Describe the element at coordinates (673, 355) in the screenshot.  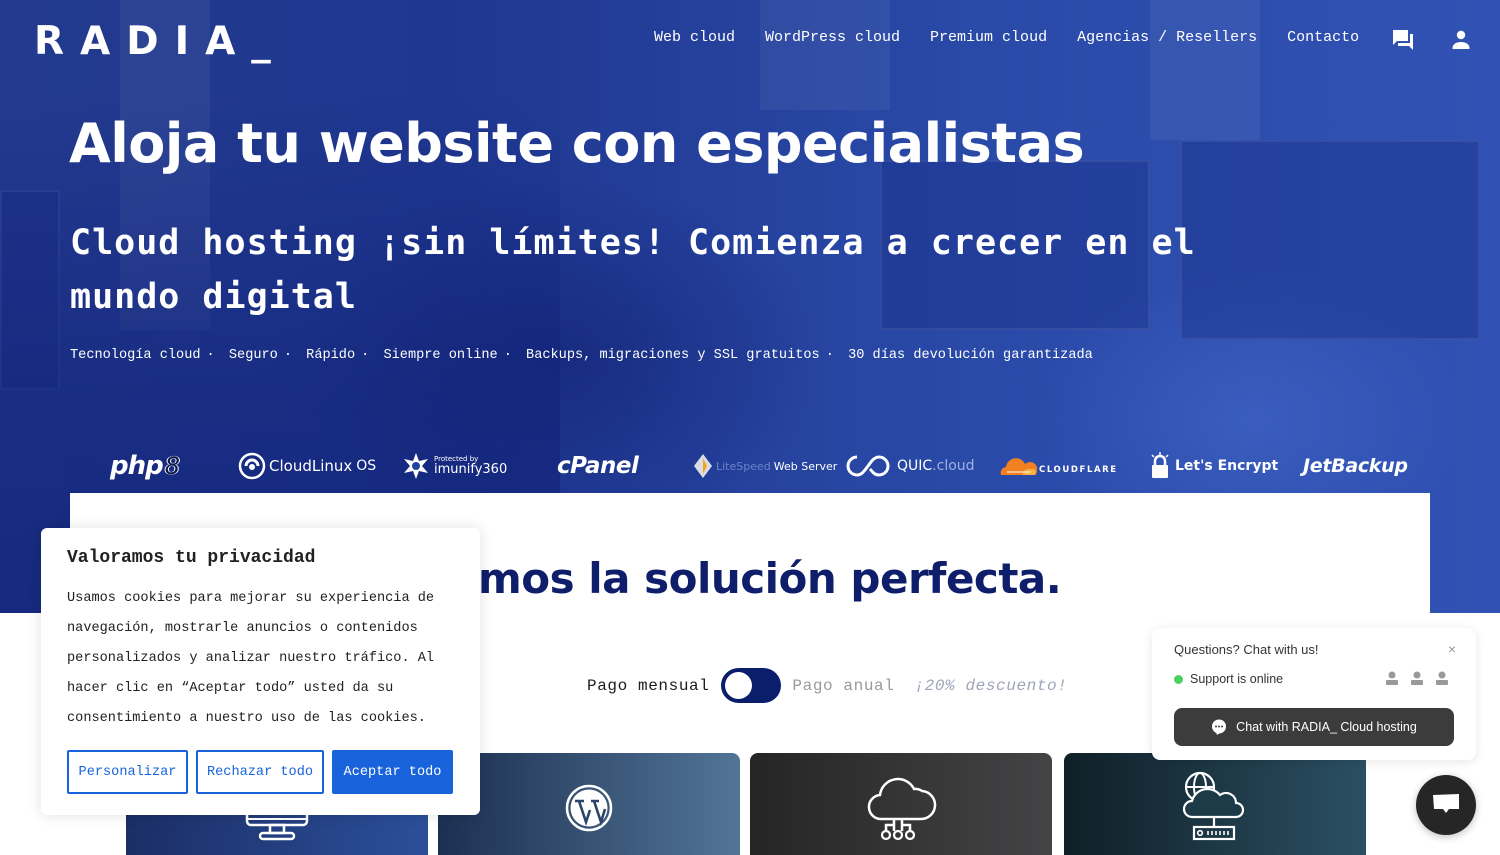
I see `feature-item: Backups, migraciones y SSL gratuitos` at that location.